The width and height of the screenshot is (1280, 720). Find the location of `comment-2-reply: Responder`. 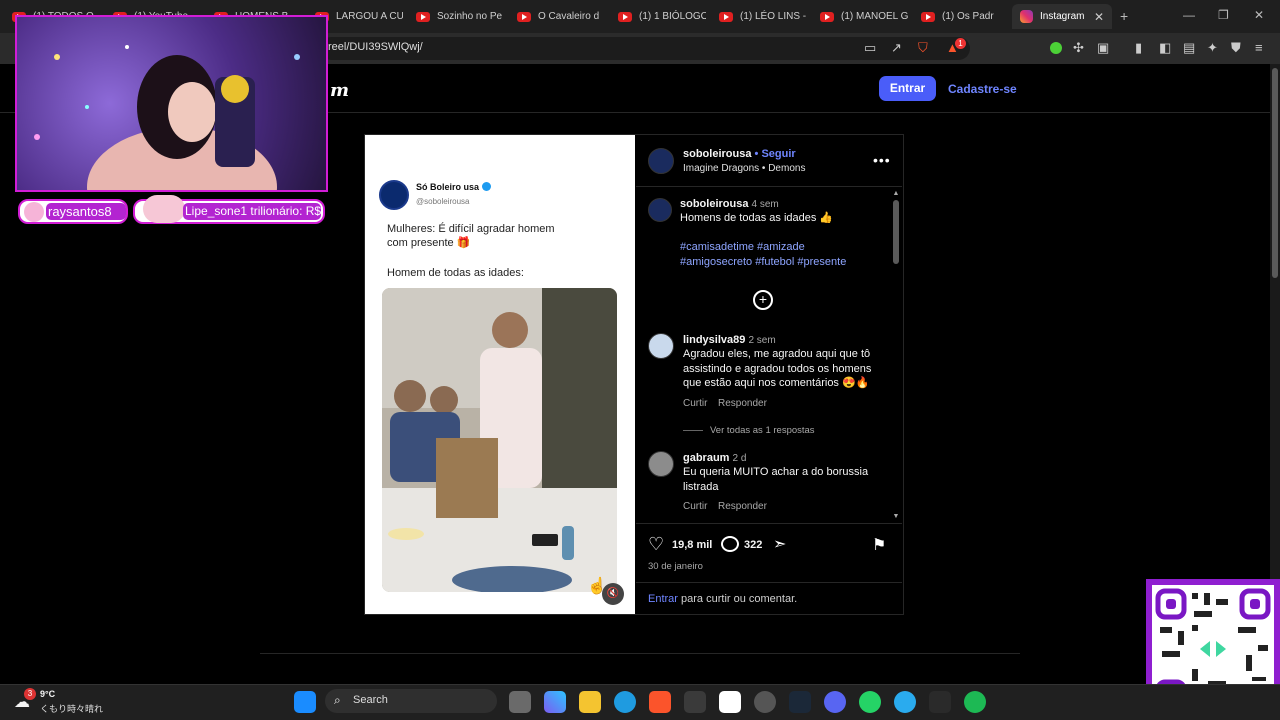

comment-2-reply: Responder is located at coordinates (742, 506).